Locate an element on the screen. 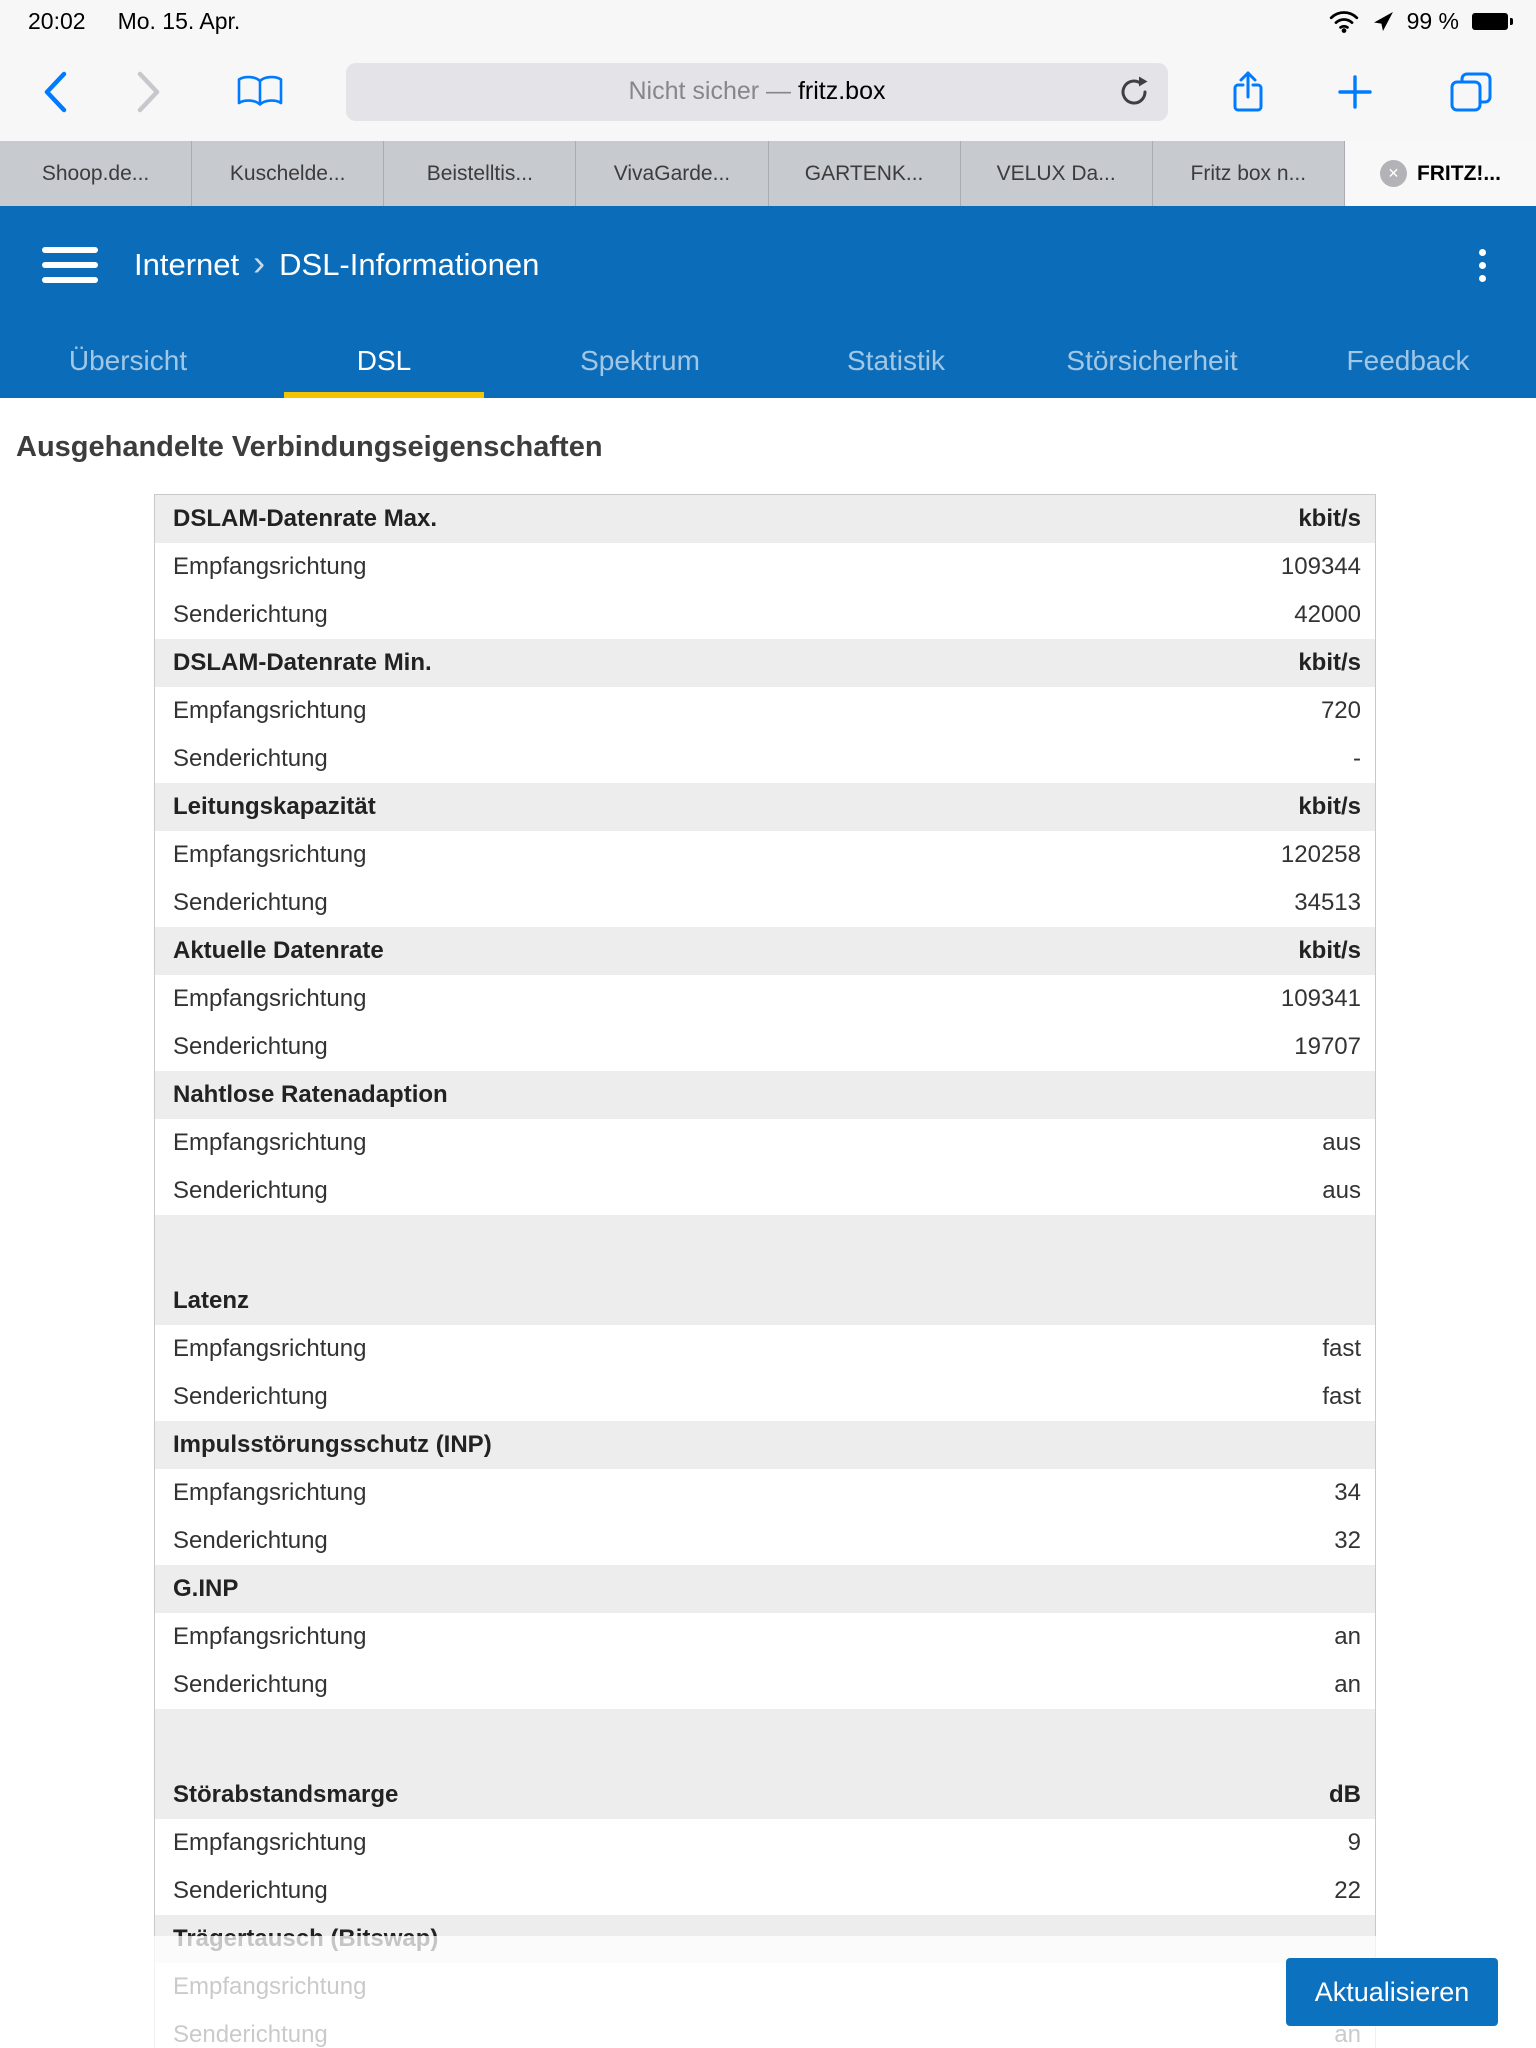 Image resolution: width=1536 pixels, height=2048 pixels. location-icon is located at coordinates (1383, 21).